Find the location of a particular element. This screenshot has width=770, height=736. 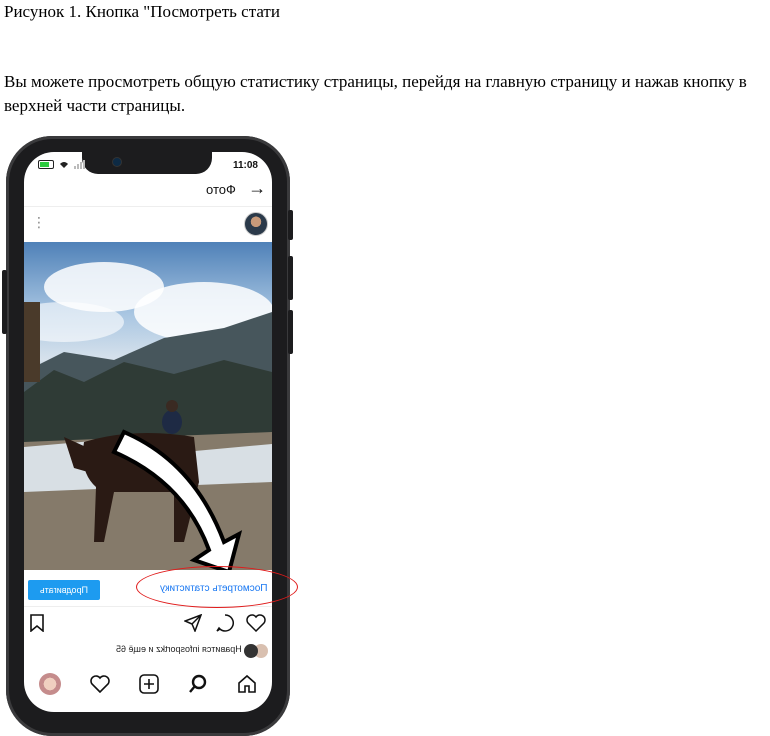

post-photo is located at coordinates (148, 406).